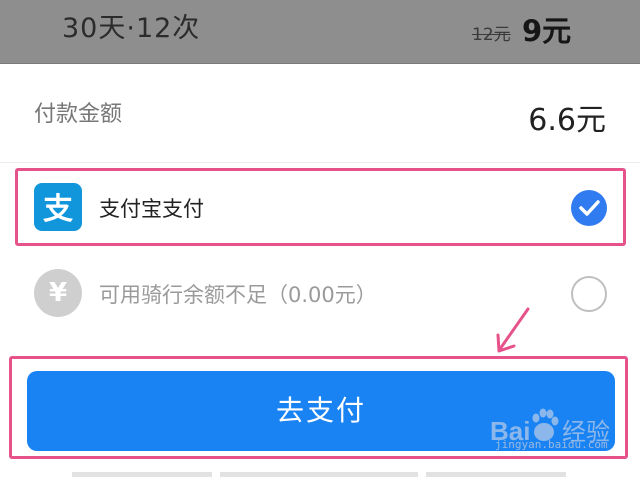  What do you see at coordinates (551, 444) in the screenshot?
I see `watermark-url: jingyan.baidu.com` at bounding box center [551, 444].